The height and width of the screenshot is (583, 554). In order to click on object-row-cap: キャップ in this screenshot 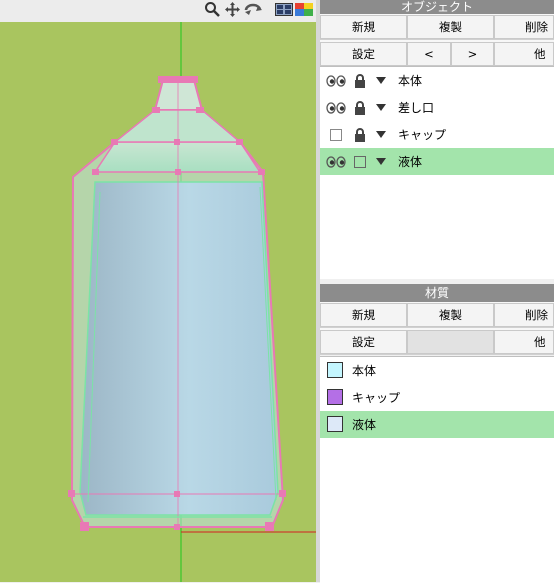, I will do `click(437, 134)`.